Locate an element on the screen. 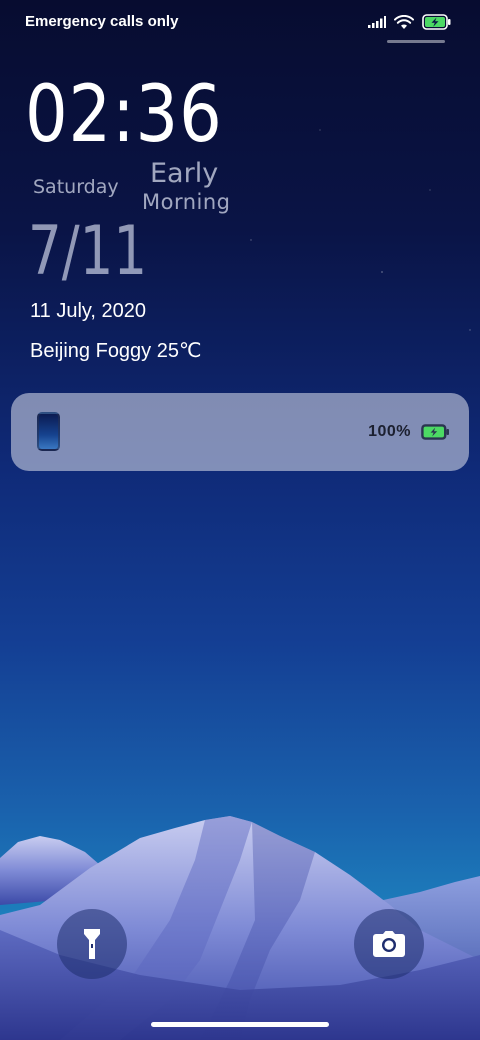 This screenshot has height=1040, width=480. camera-icon is located at coordinates (389, 944).